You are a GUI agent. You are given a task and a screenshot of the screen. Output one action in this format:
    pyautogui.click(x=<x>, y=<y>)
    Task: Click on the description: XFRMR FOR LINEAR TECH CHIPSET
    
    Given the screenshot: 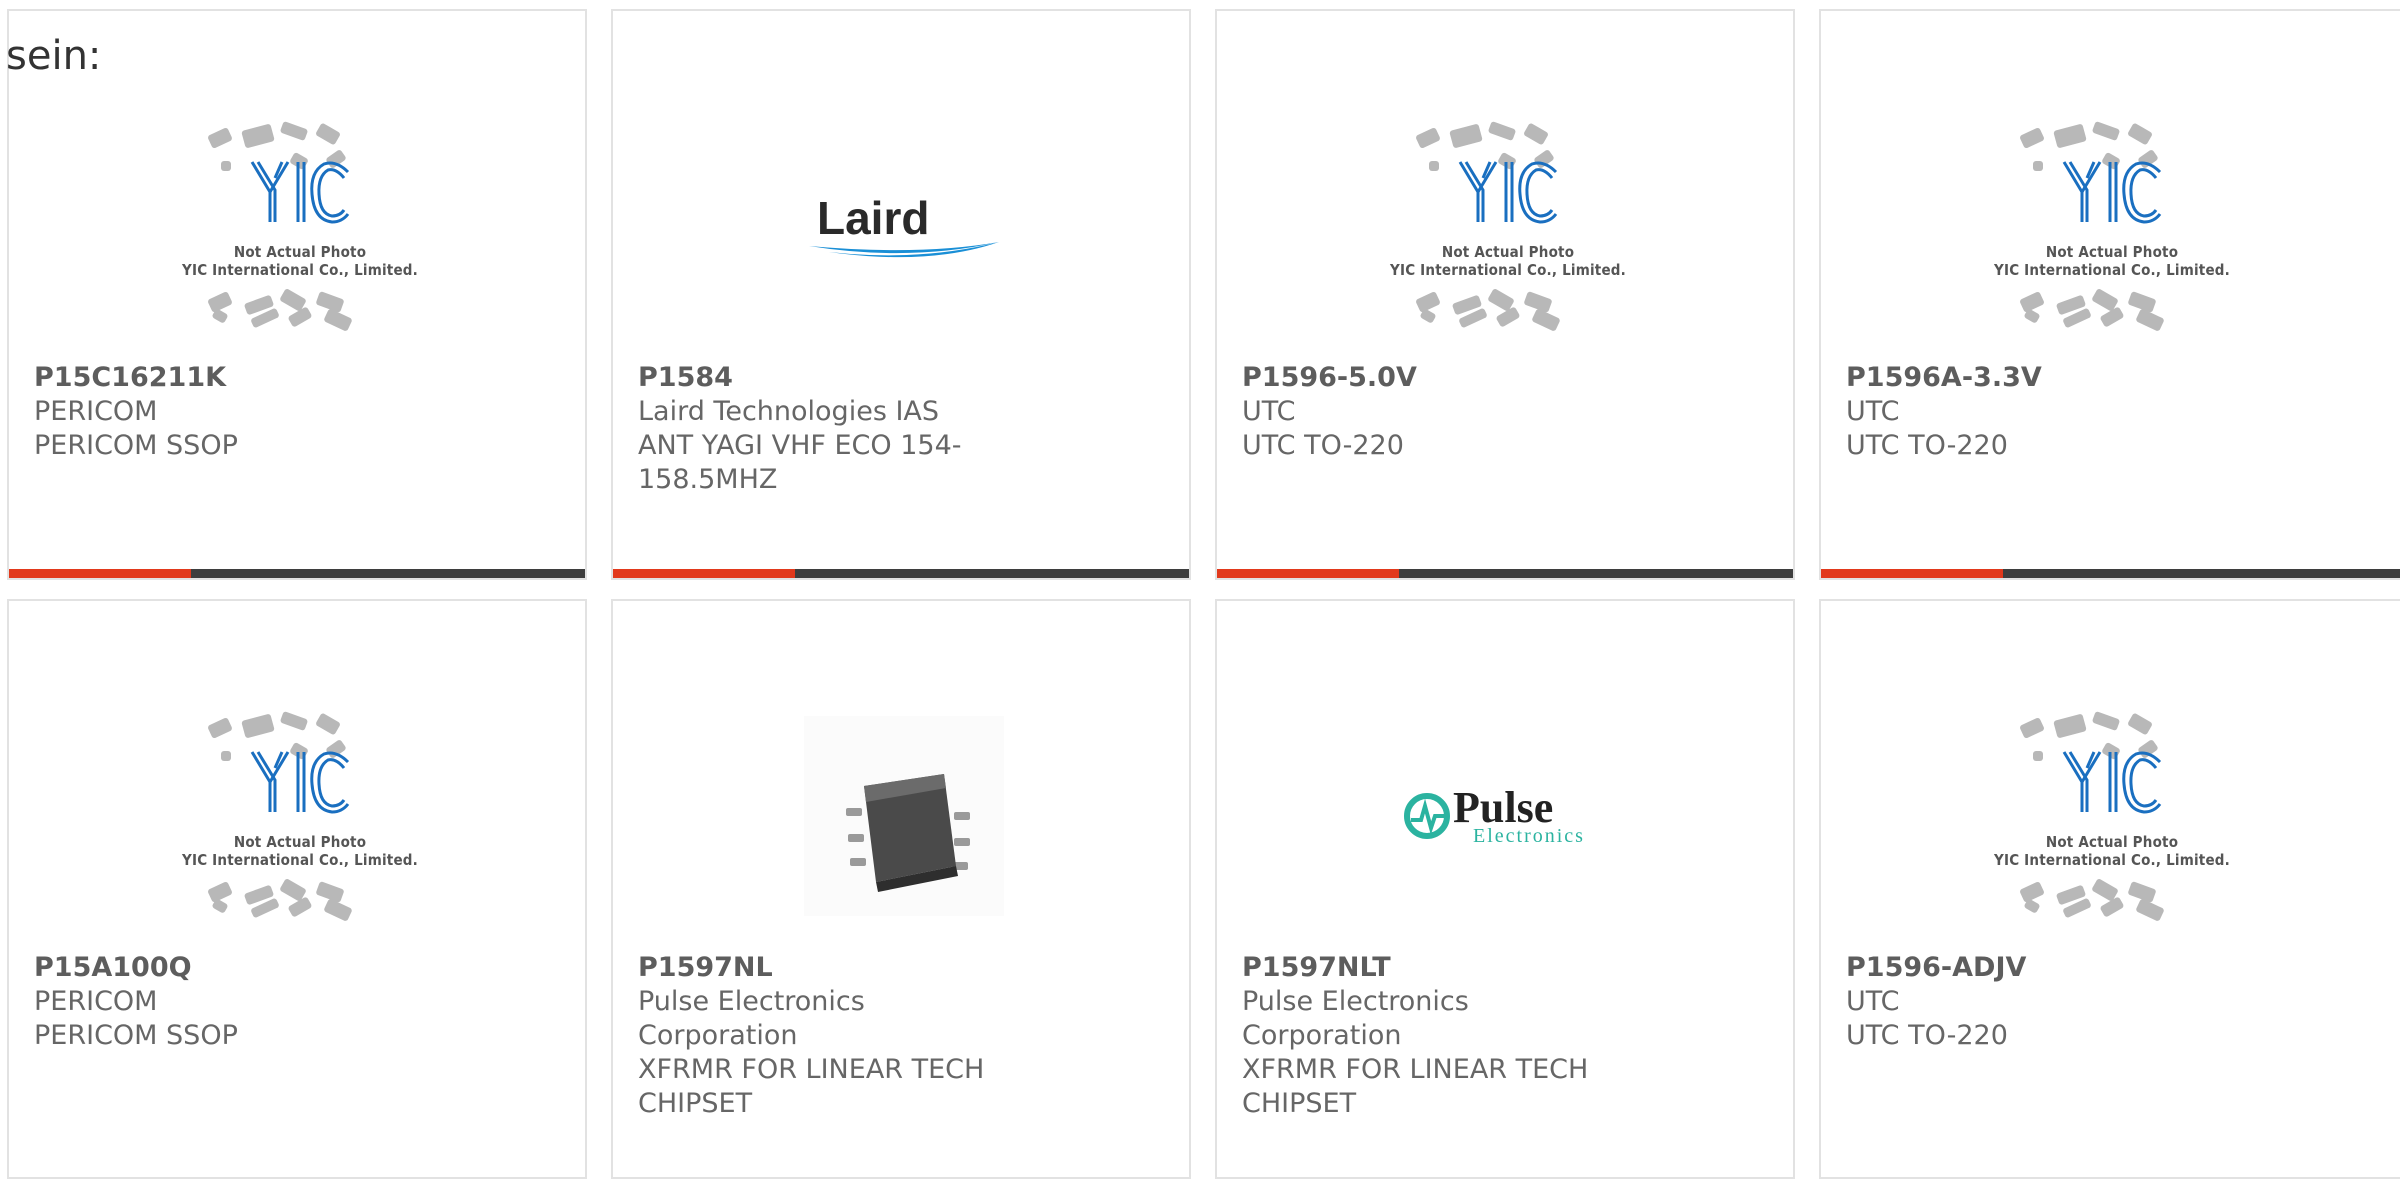 What is the action you would take?
    pyautogui.click(x=811, y=1086)
    